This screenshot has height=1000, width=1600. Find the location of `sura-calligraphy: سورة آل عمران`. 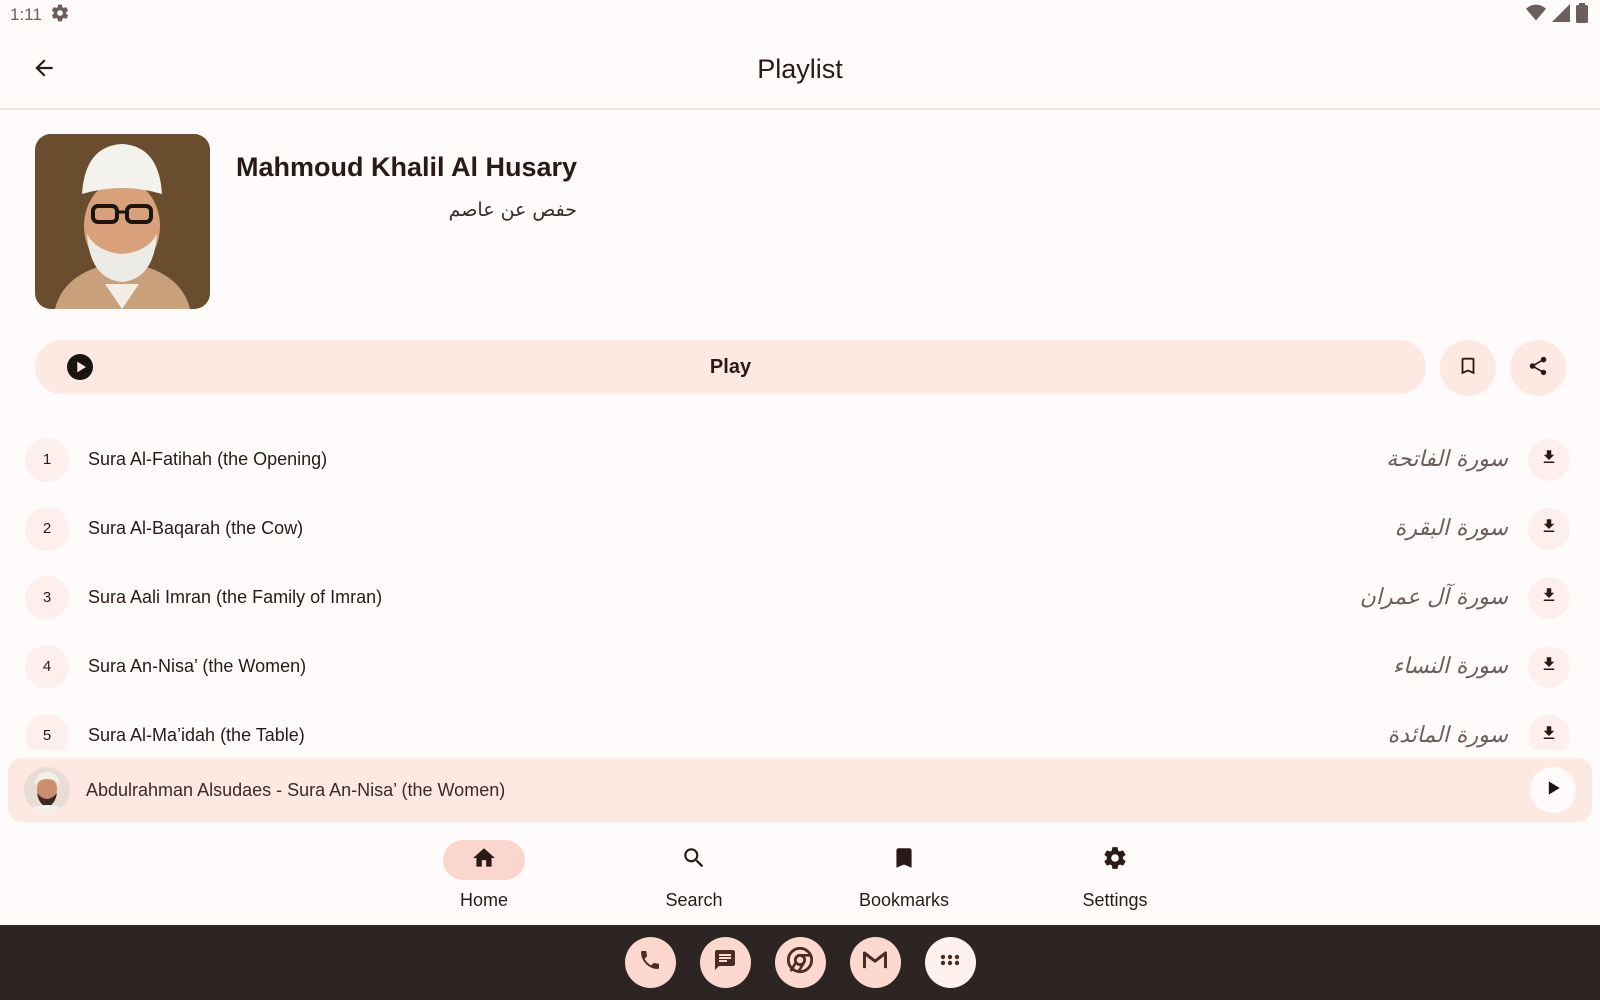

sura-calligraphy: سورة آل عمران is located at coordinates (1433, 597).